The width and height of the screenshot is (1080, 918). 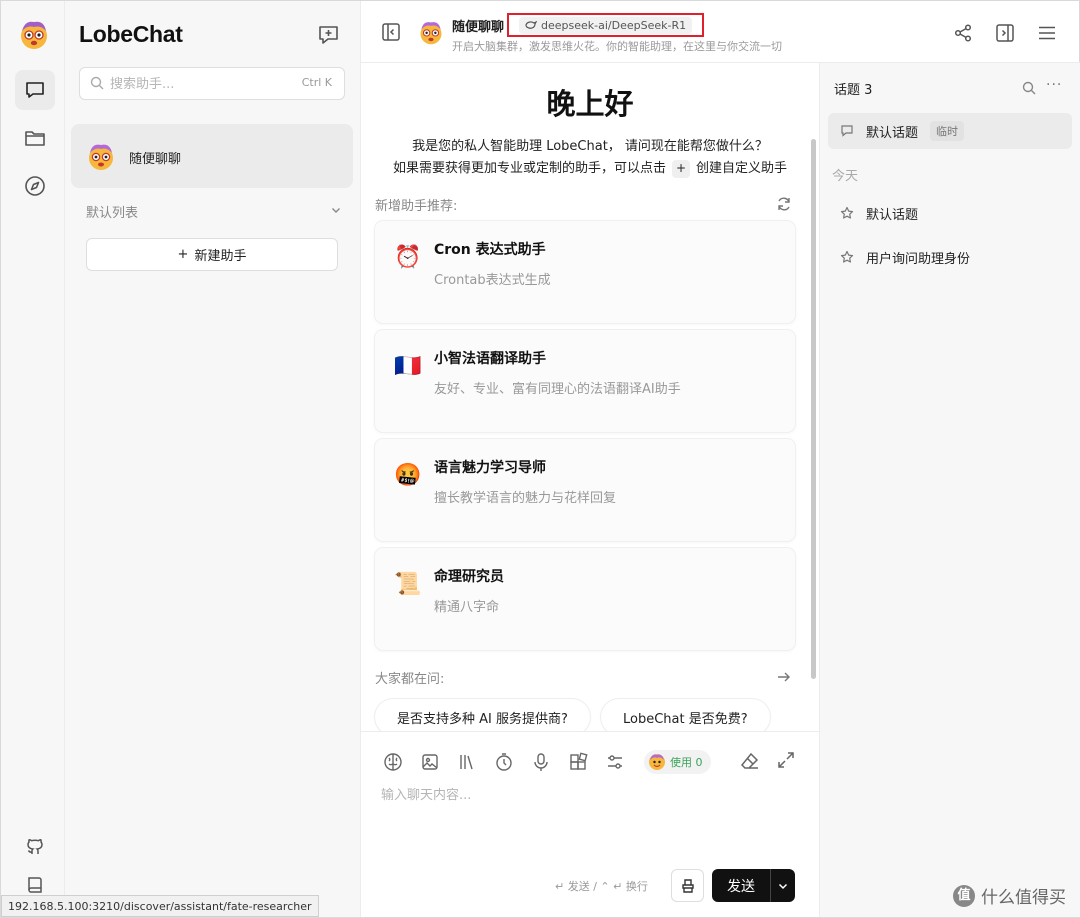 I want to click on assistant-card: 📜 命理研究员 精通八字命, so click(x=585, y=599).